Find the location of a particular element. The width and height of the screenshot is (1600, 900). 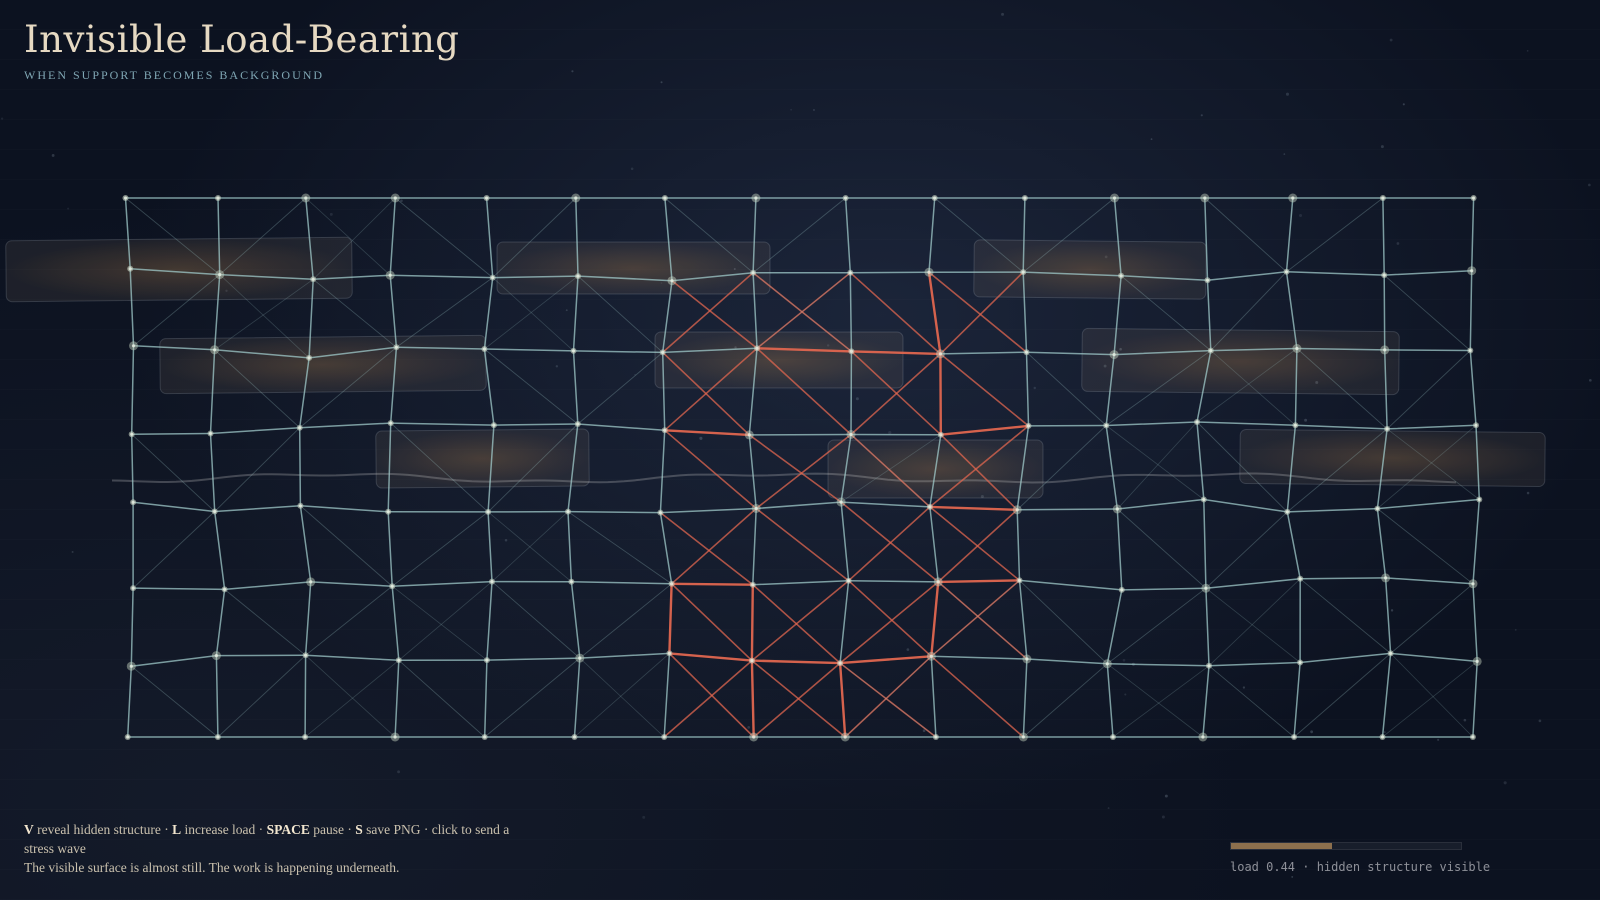

status-panel: load 0.44 · hidden structure visible is located at coordinates (1360, 858).